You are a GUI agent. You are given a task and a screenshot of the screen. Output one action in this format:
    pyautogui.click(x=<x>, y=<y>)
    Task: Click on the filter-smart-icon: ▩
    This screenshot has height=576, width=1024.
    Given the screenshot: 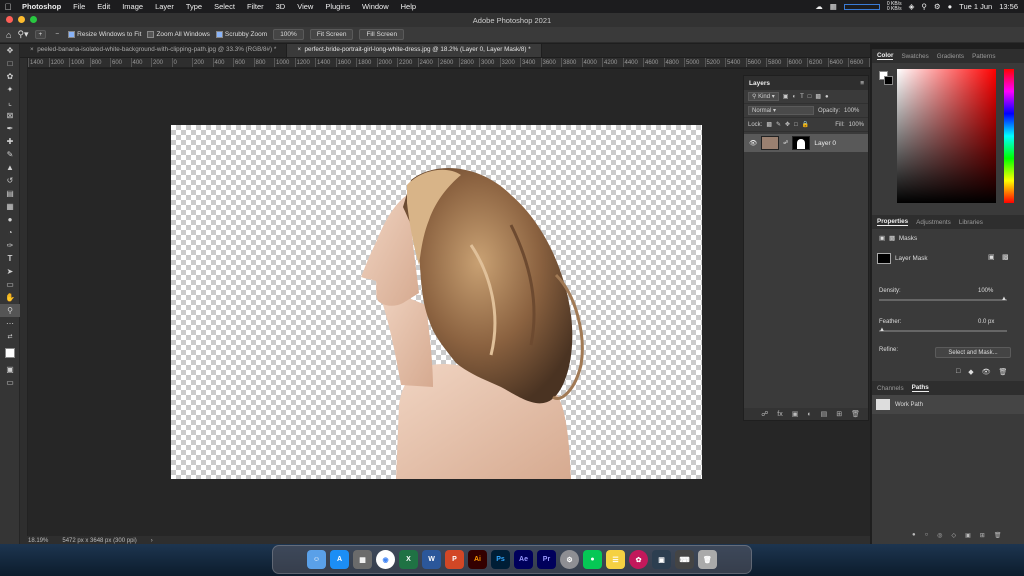 What is the action you would take?
    pyautogui.click(x=818, y=96)
    